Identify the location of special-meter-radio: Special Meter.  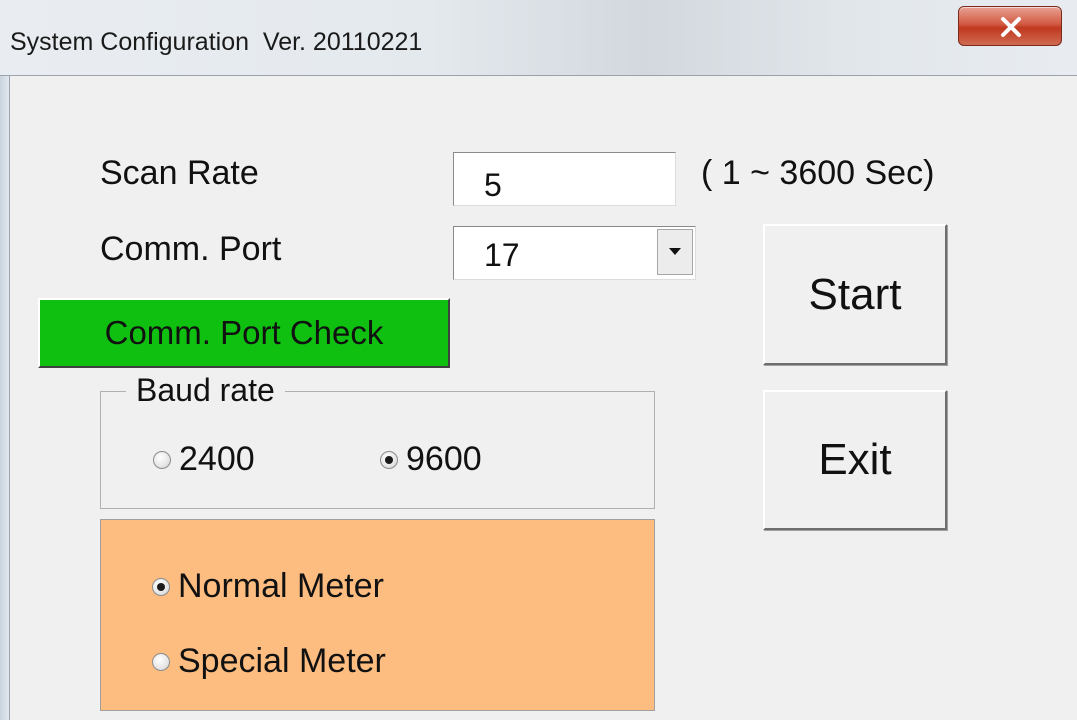
(269, 661).